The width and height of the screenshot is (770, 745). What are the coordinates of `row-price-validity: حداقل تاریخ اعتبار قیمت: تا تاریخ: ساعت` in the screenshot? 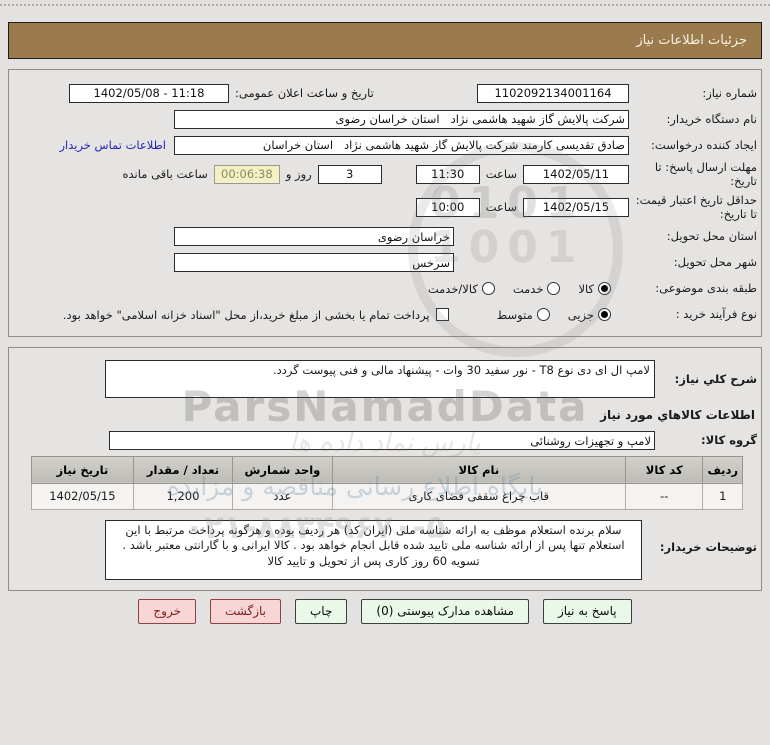 It's located at (385, 207).